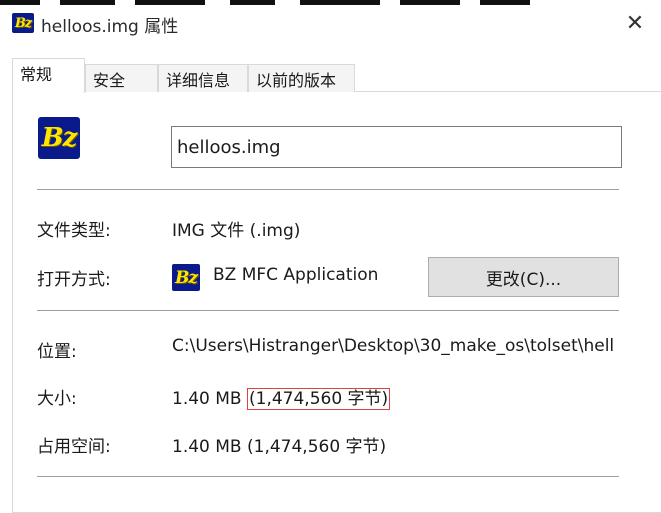  I want to click on tab-general-label: 常规, so click(36, 74).